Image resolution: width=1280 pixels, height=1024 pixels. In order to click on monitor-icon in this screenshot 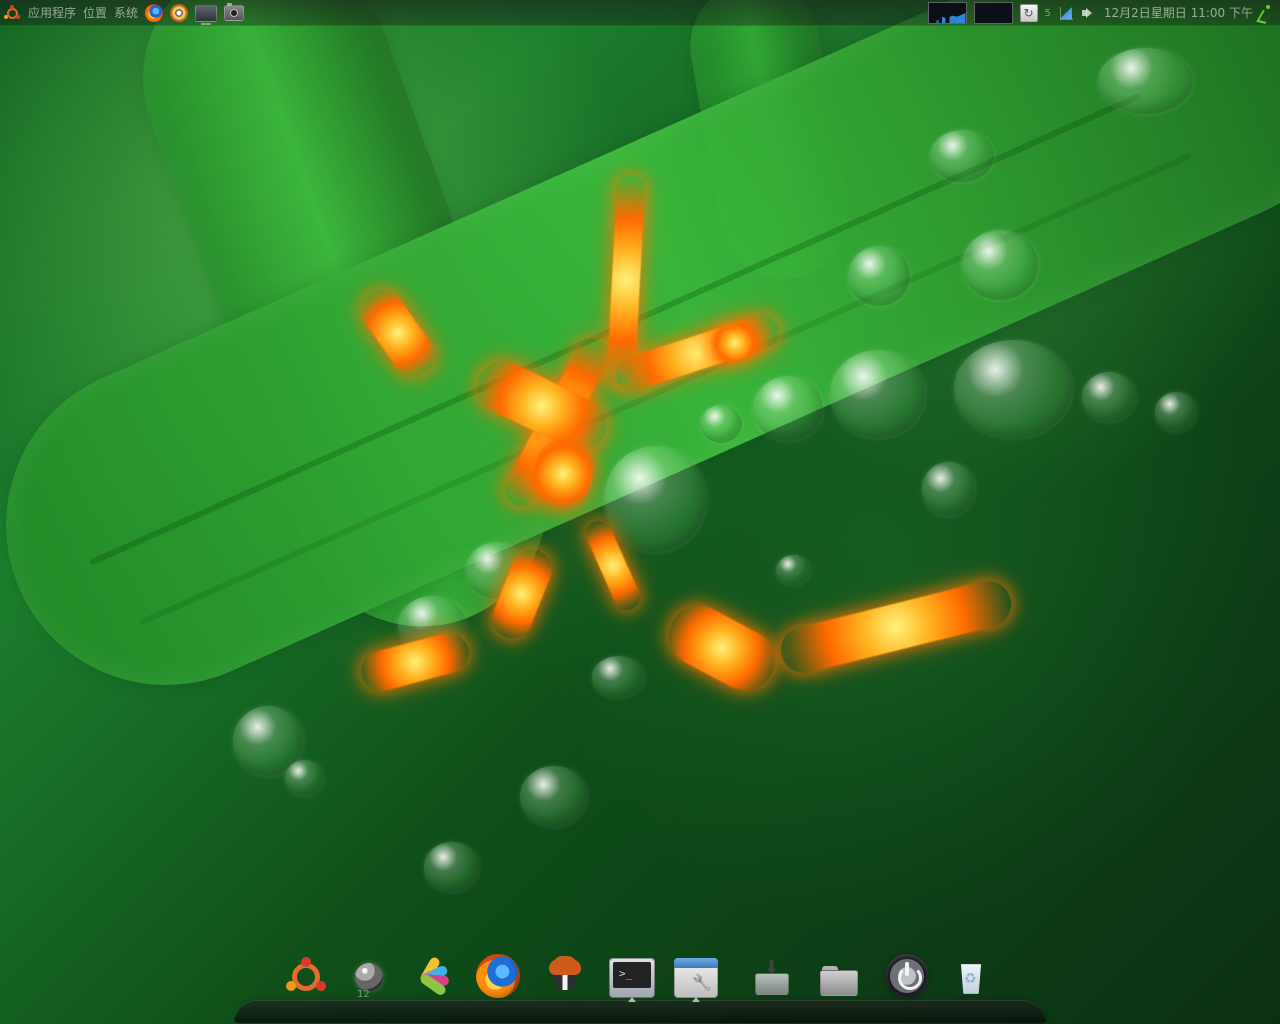, I will do `click(206, 14)`.